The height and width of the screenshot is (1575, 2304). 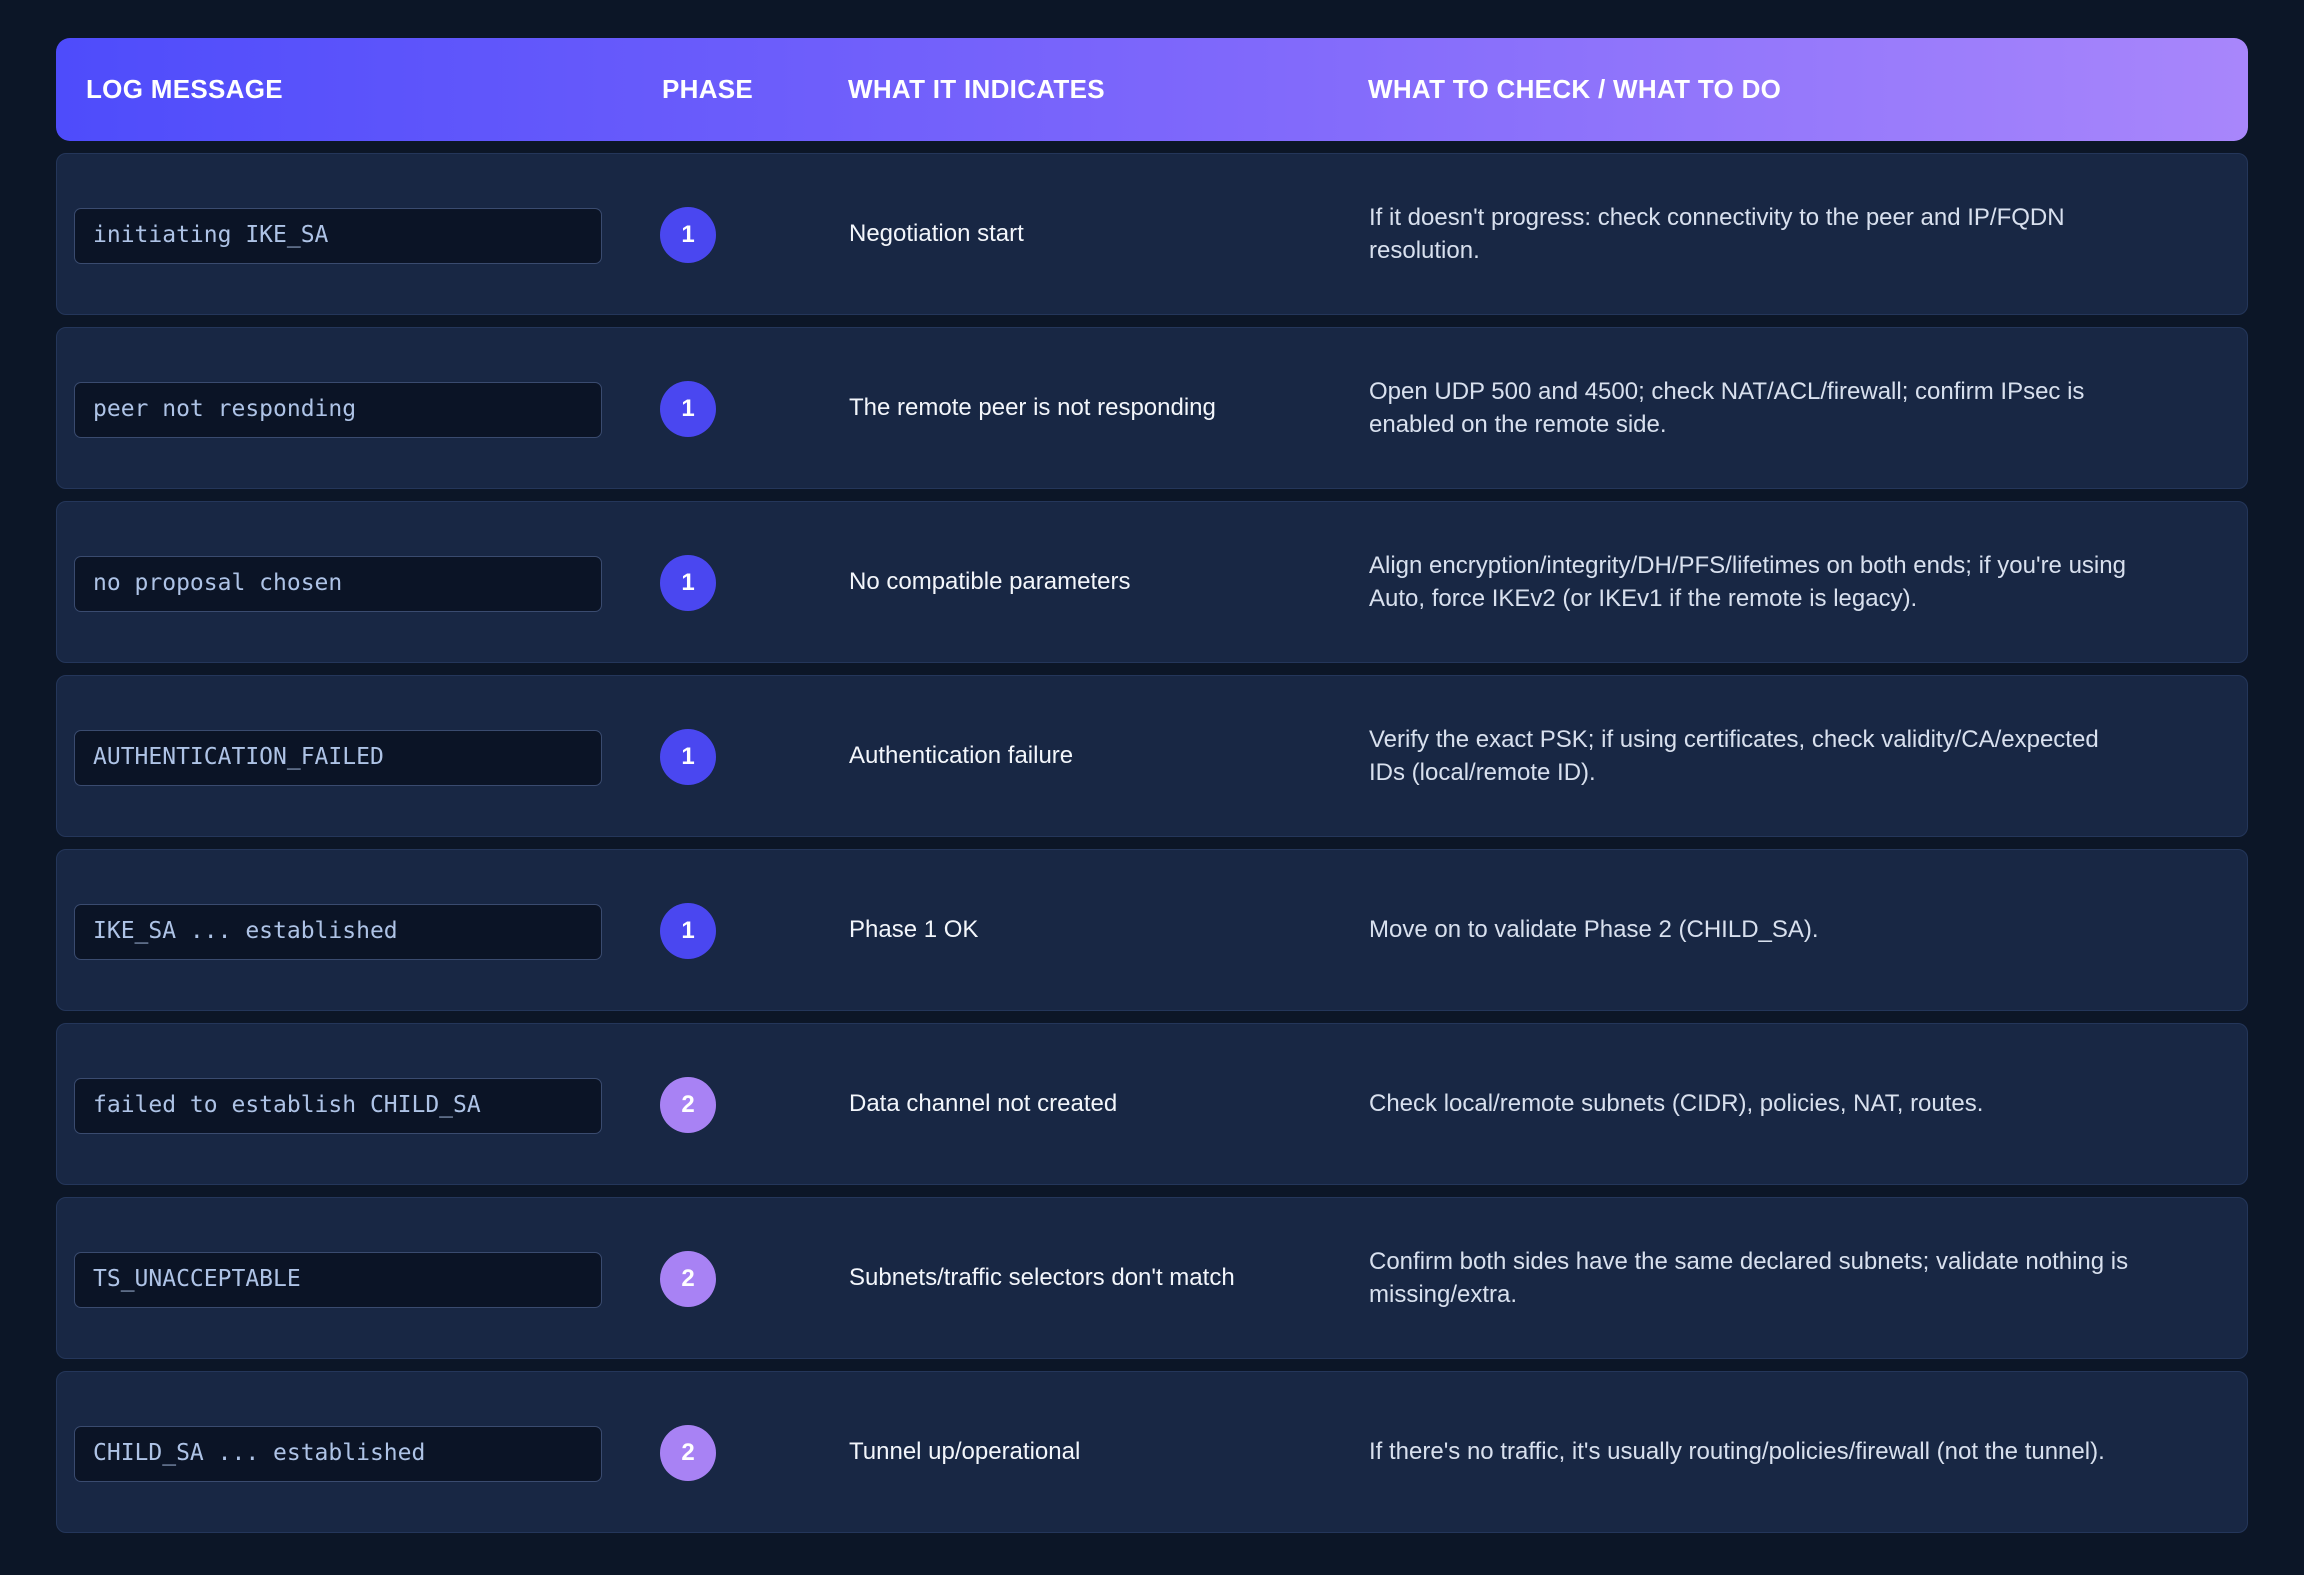 I want to click on what-it-indicates: Subnets/traffic selectors don't match, so click(x=1042, y=1277).